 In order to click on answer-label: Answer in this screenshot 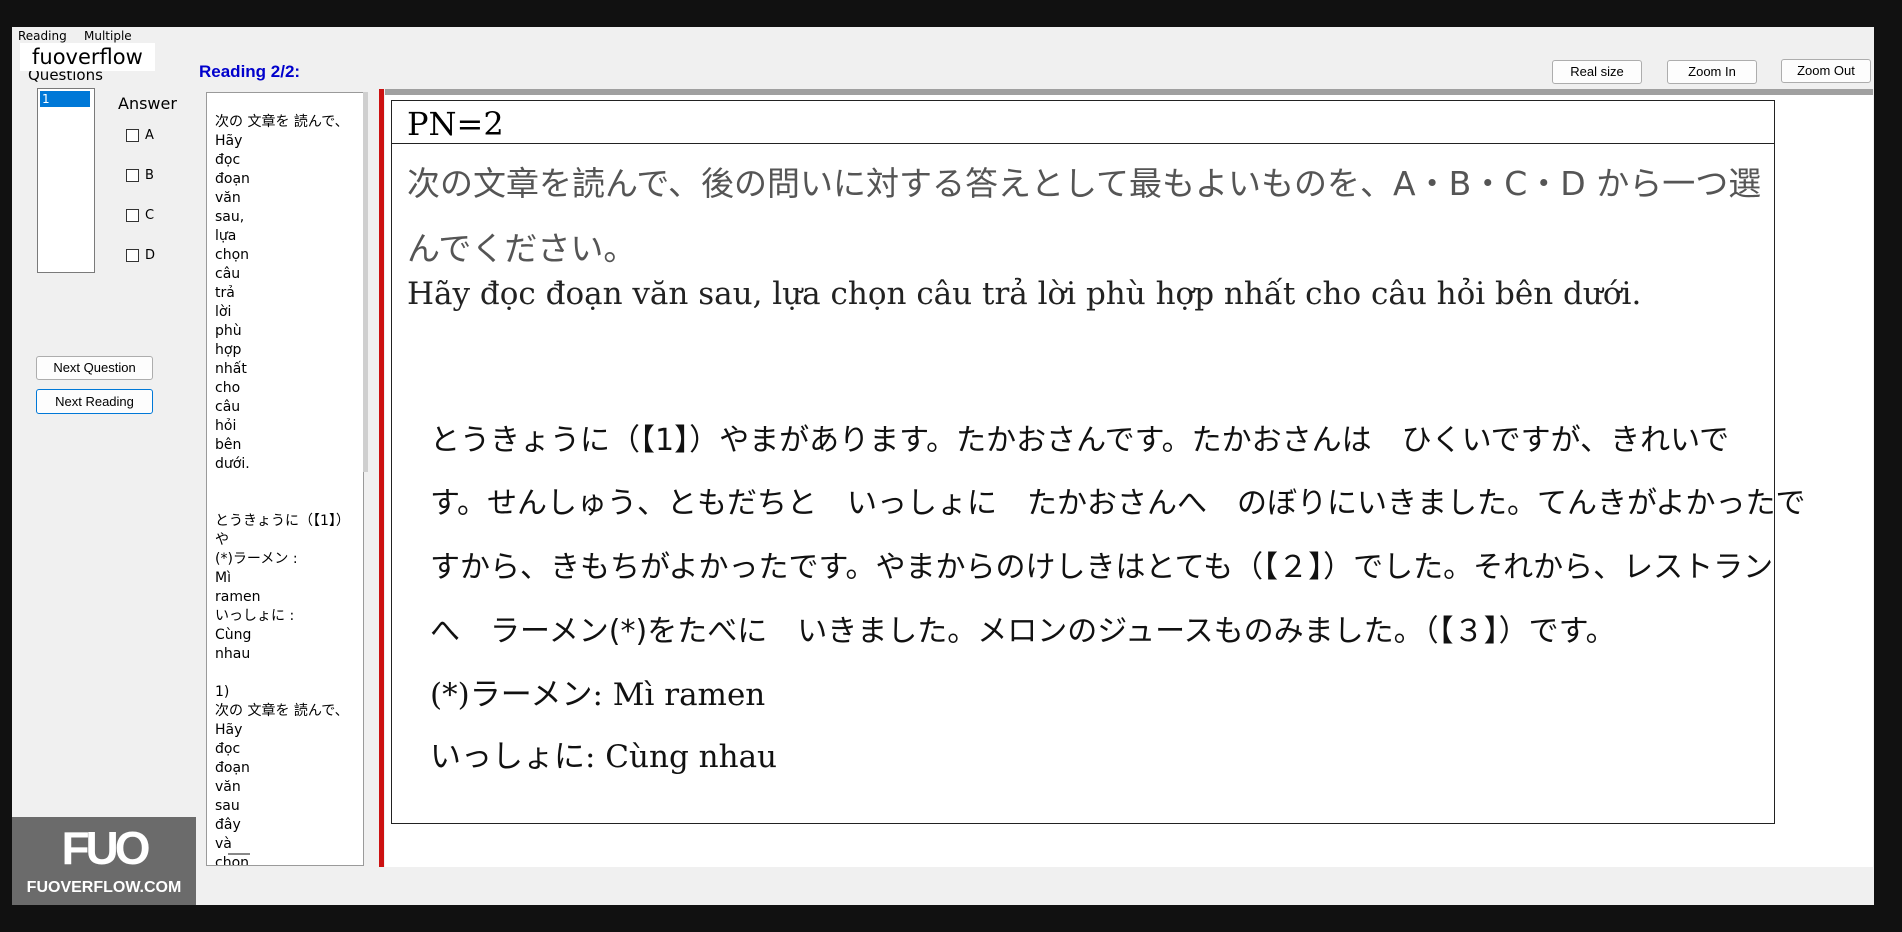, I will do `click(147, 103)`.